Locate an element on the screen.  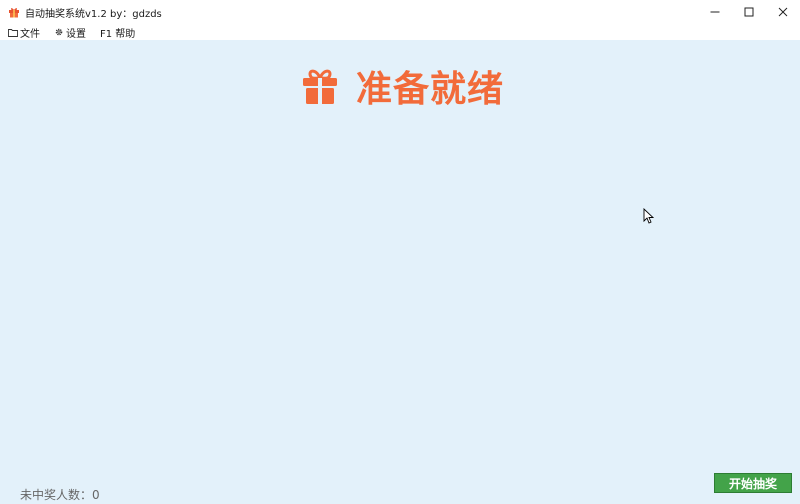
gear-icon is located at coordinates (59, 32).